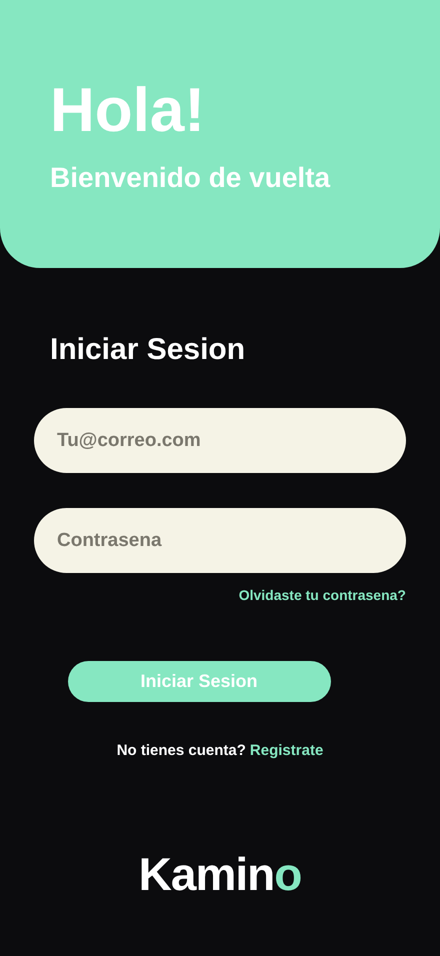 The image size is (440, 956). I want to click on forgot-password-link: Olvidaste tu contrasena?, so click(322, 595).